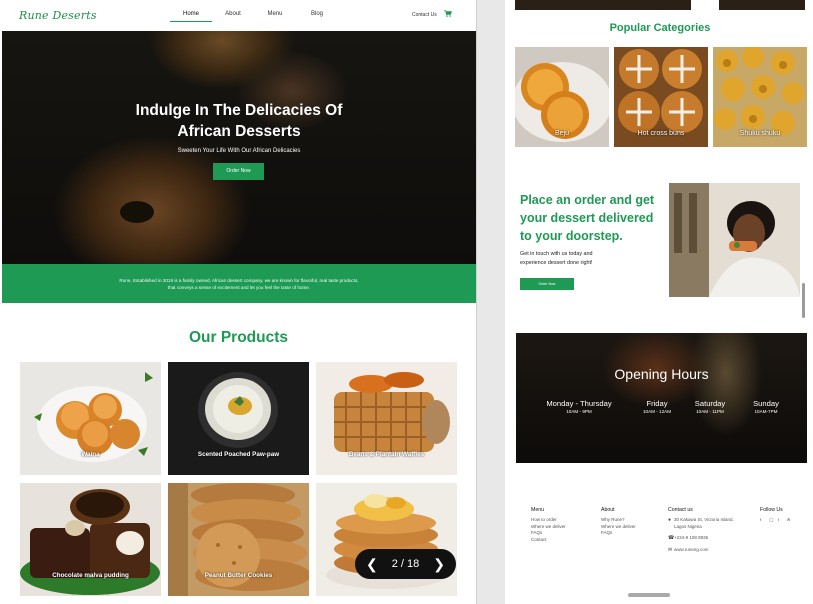 Image resolution: width=813 pixels, height=604 pixels. I want to click on products-heading: Our Products, so click(238, 337).